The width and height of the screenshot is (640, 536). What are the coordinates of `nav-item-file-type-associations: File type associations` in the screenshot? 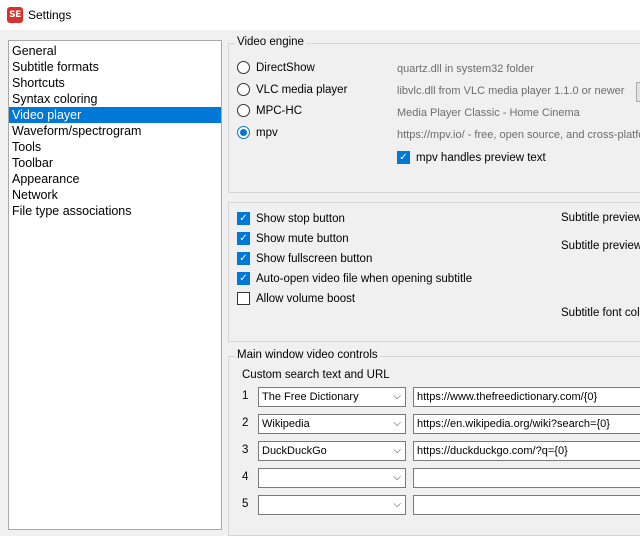 It's located at (115, 211).